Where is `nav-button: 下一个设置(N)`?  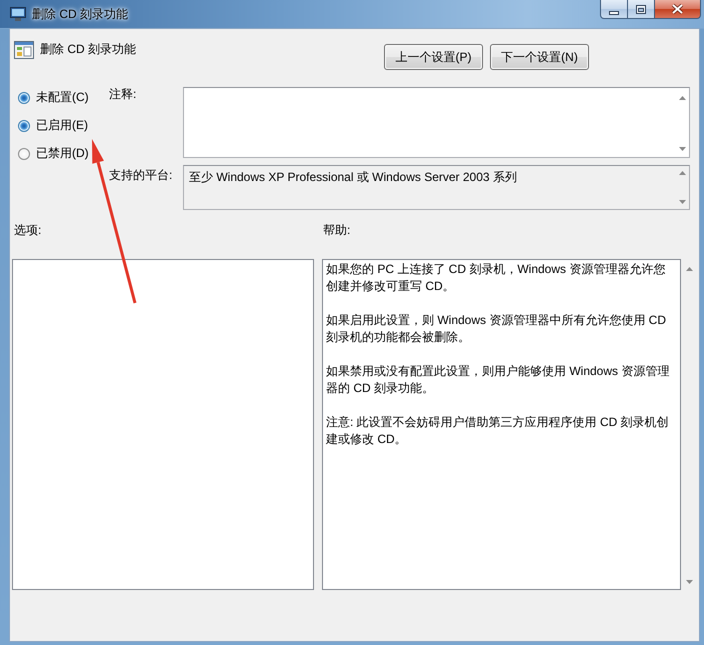 nav-button: 下一个设置(N) is located at coordinates (539, 57).